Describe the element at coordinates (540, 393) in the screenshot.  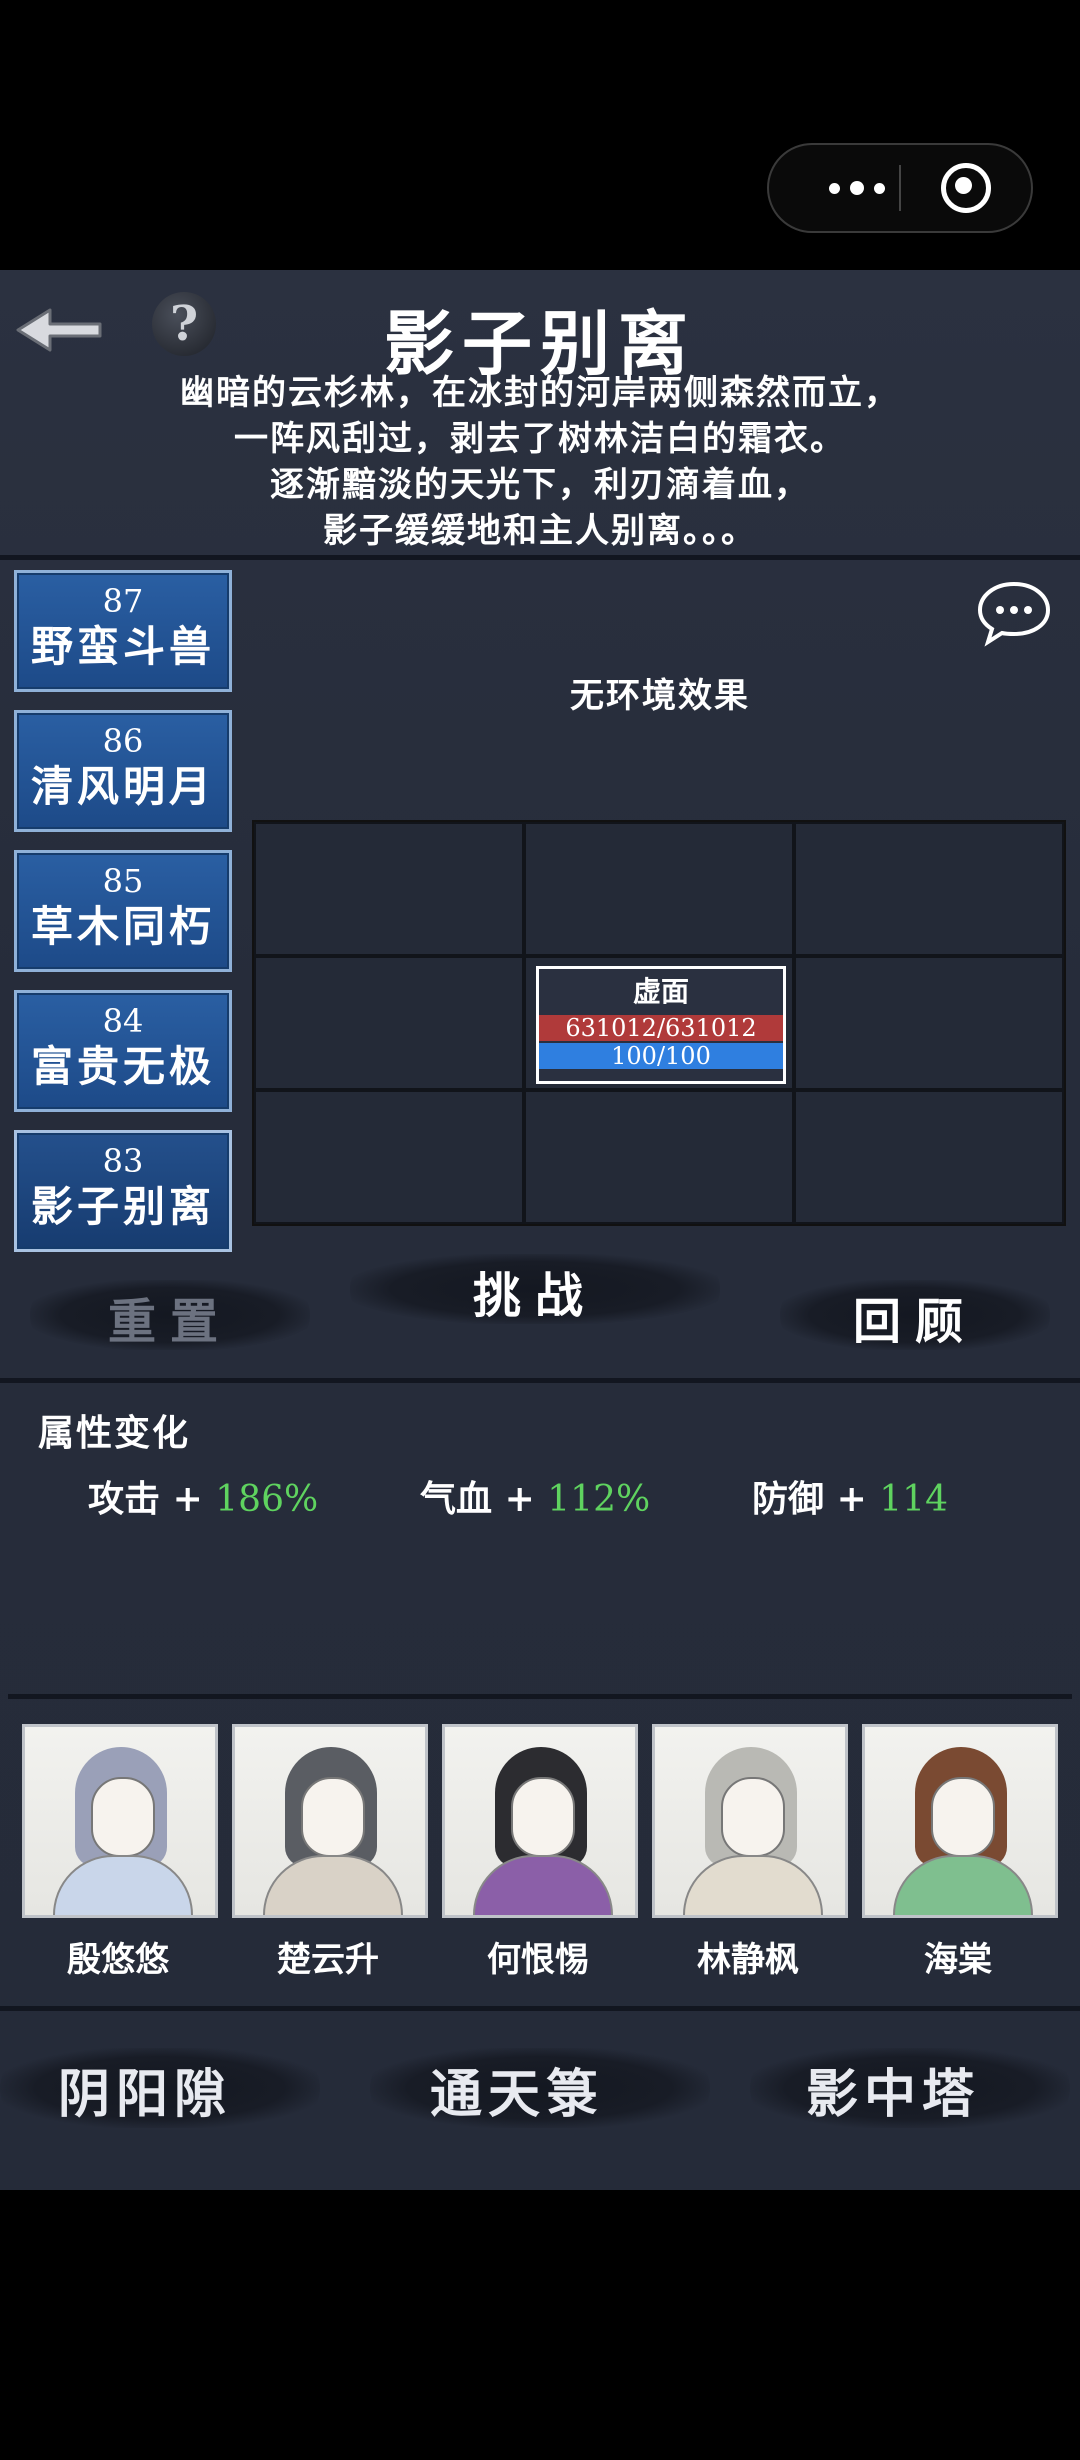
I see `story-line: 幽暗的云杉林，在冰封的河岸两侧森然而立，` at that location.